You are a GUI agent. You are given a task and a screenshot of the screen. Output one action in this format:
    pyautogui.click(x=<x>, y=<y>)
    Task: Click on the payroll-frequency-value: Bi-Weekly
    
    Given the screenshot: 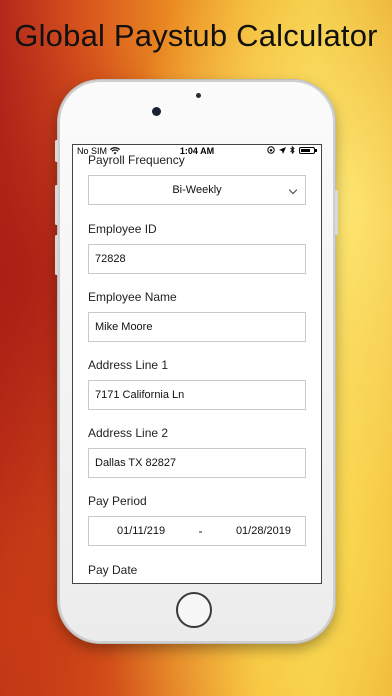 What is the action you would take?
    pyautogui.click(x=197, y=190)
    